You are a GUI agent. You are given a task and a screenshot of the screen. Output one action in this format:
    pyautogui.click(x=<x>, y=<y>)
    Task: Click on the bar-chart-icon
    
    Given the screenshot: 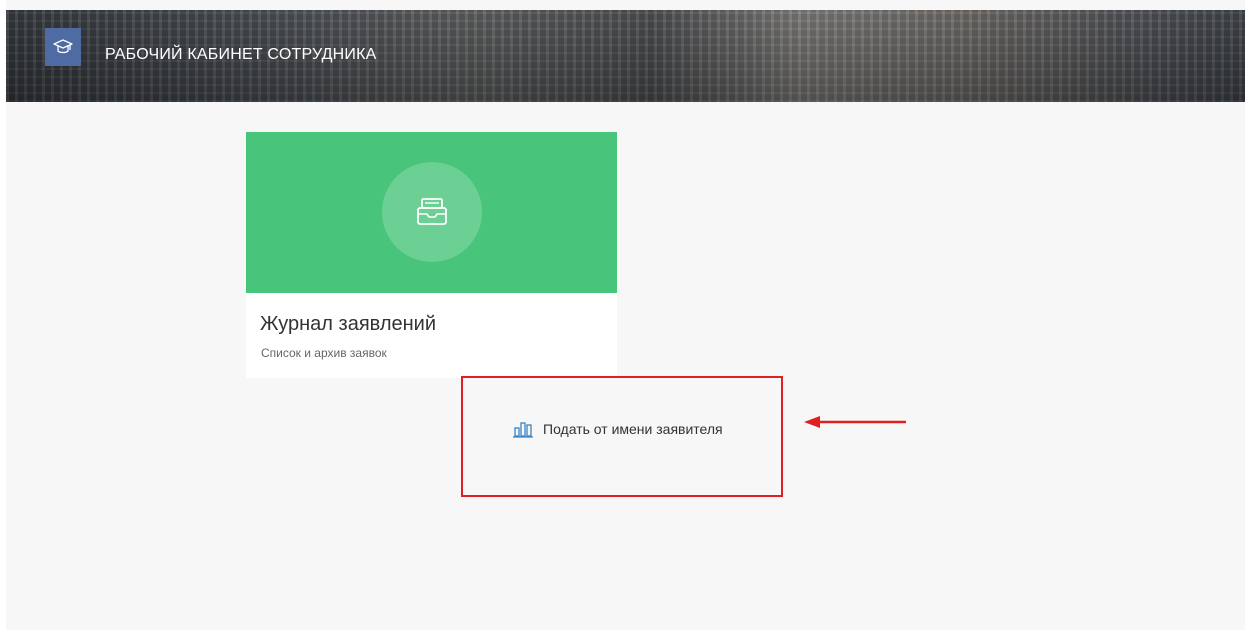 What is the action you would take?
    pyautogui.click(x=523, y=429)
    